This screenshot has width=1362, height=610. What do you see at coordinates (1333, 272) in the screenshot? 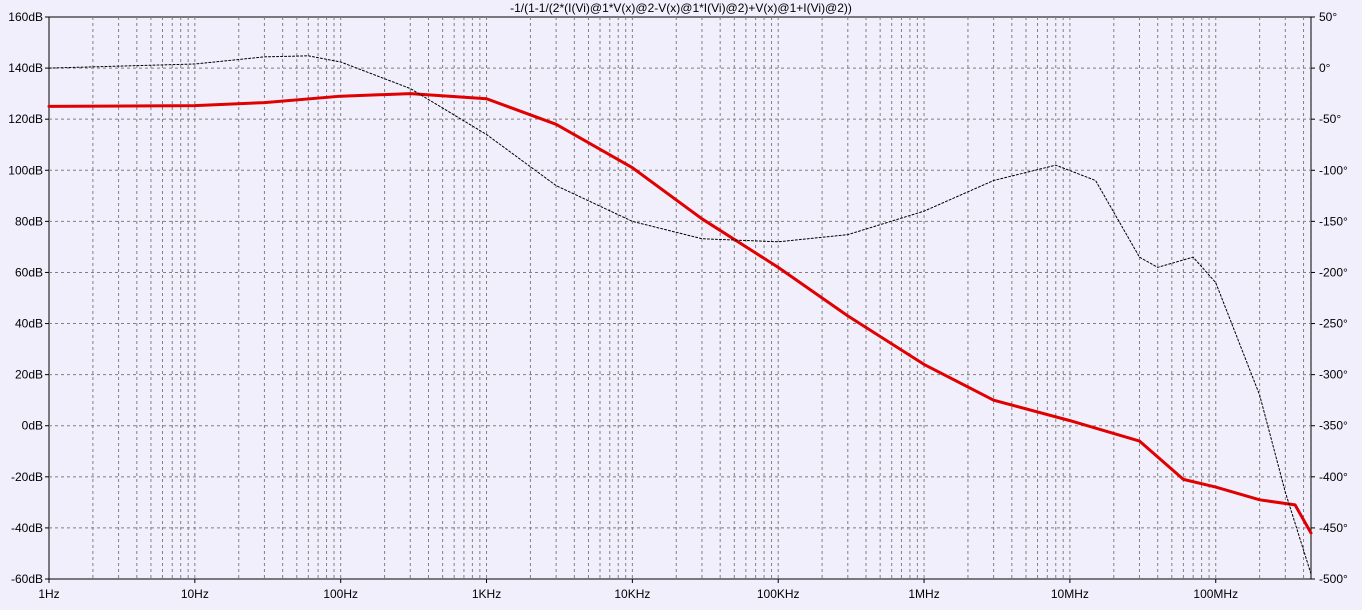
I see `y-right-tick-label: -200°` at bounding box center [1333, 272].